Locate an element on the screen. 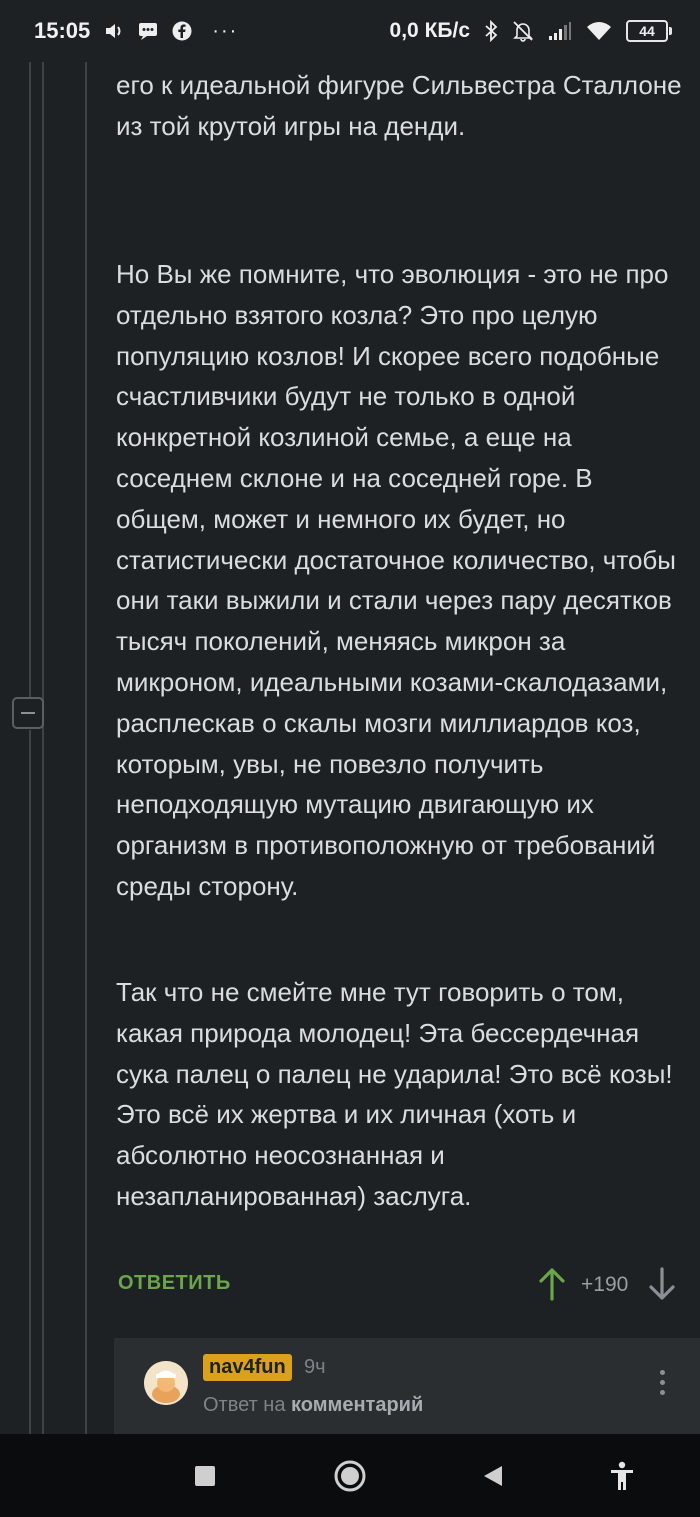 This screenshot has width=700, height=1517. accessibility-icon is located at coordinates (622, 1476).